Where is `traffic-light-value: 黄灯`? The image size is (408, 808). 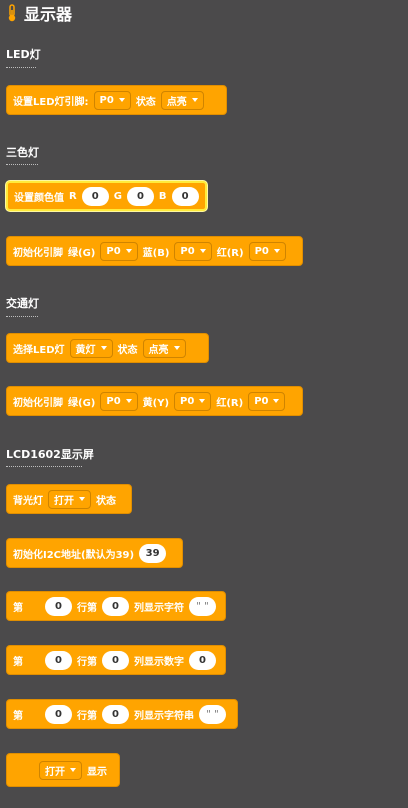 traffic-light-value: 黄灯 is located at coordinates (85, 350).